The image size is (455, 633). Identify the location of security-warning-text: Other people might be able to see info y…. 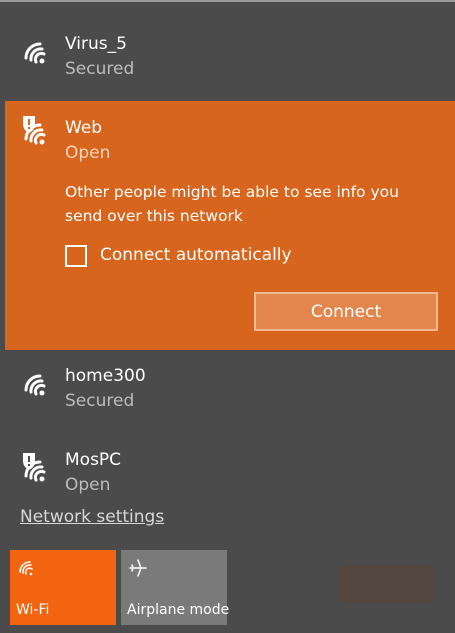
(232, 204).